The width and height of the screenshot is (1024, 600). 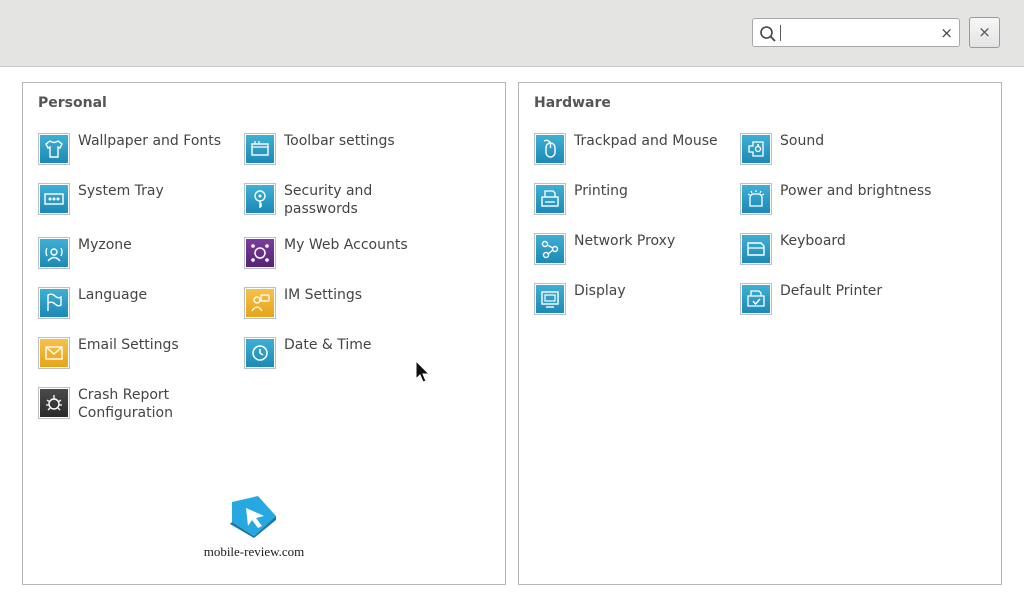 What do you see at coordinates (344, 310) in the screenshot?
I see `item-im-settings: IM Settings` at bounding box center [344, 310].